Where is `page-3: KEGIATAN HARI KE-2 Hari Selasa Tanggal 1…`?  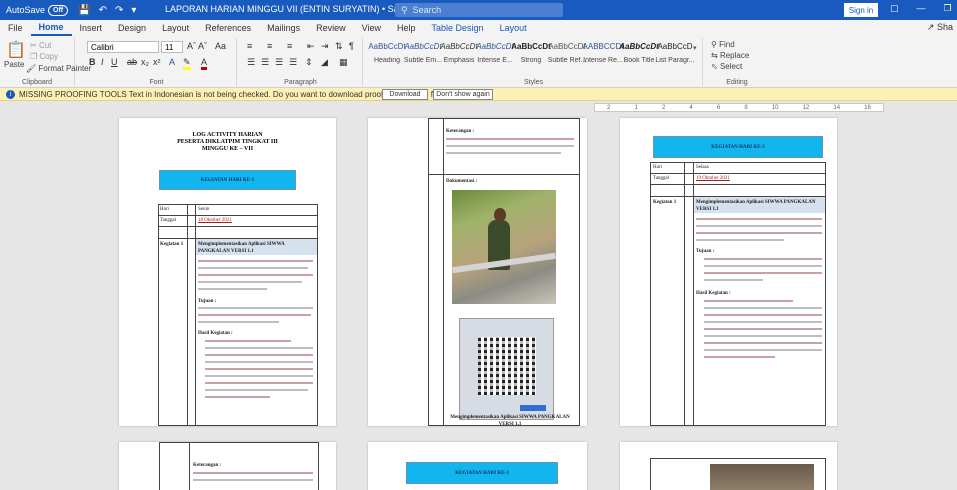
page-3: KEGIATAN HARI KE-2 Hari Selasa Tanggal 1… is located at coordinates (728, 272).